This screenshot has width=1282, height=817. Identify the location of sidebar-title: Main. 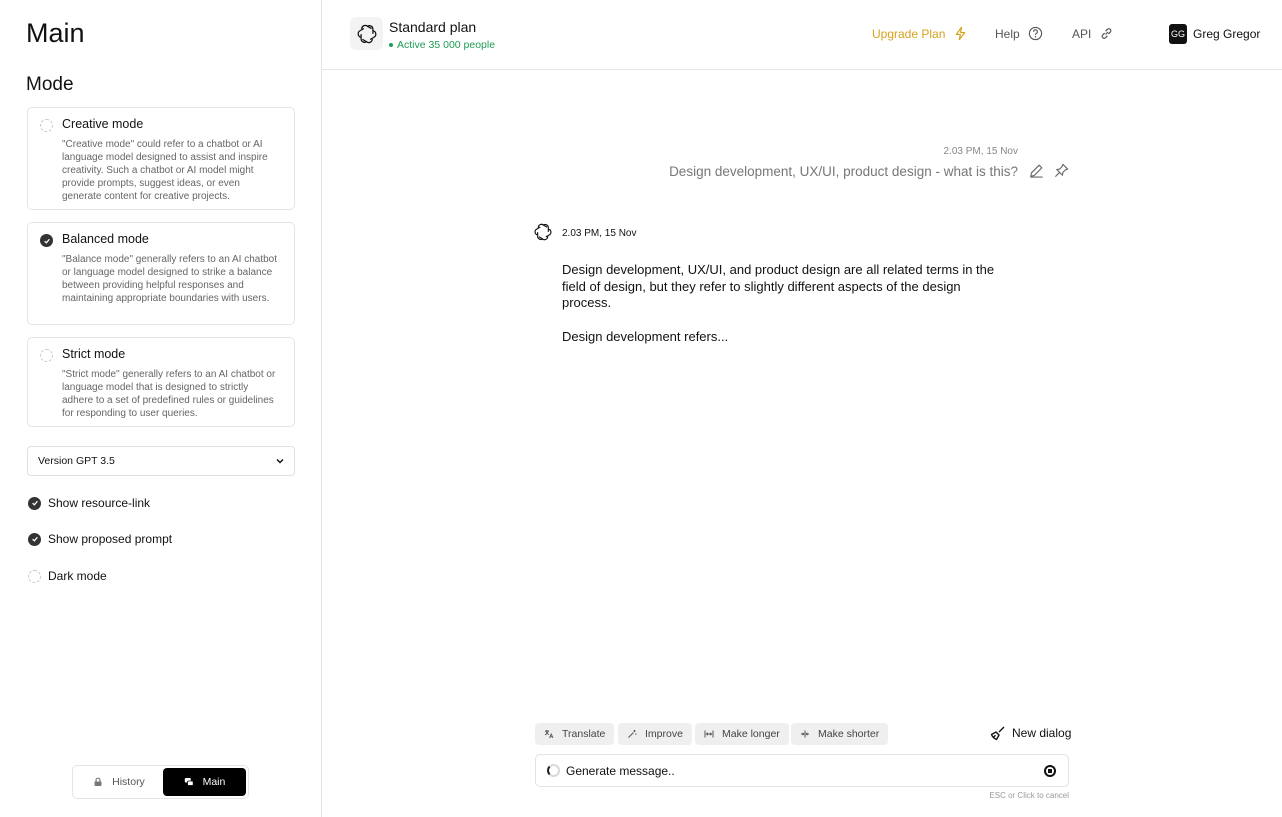
(55, 33).